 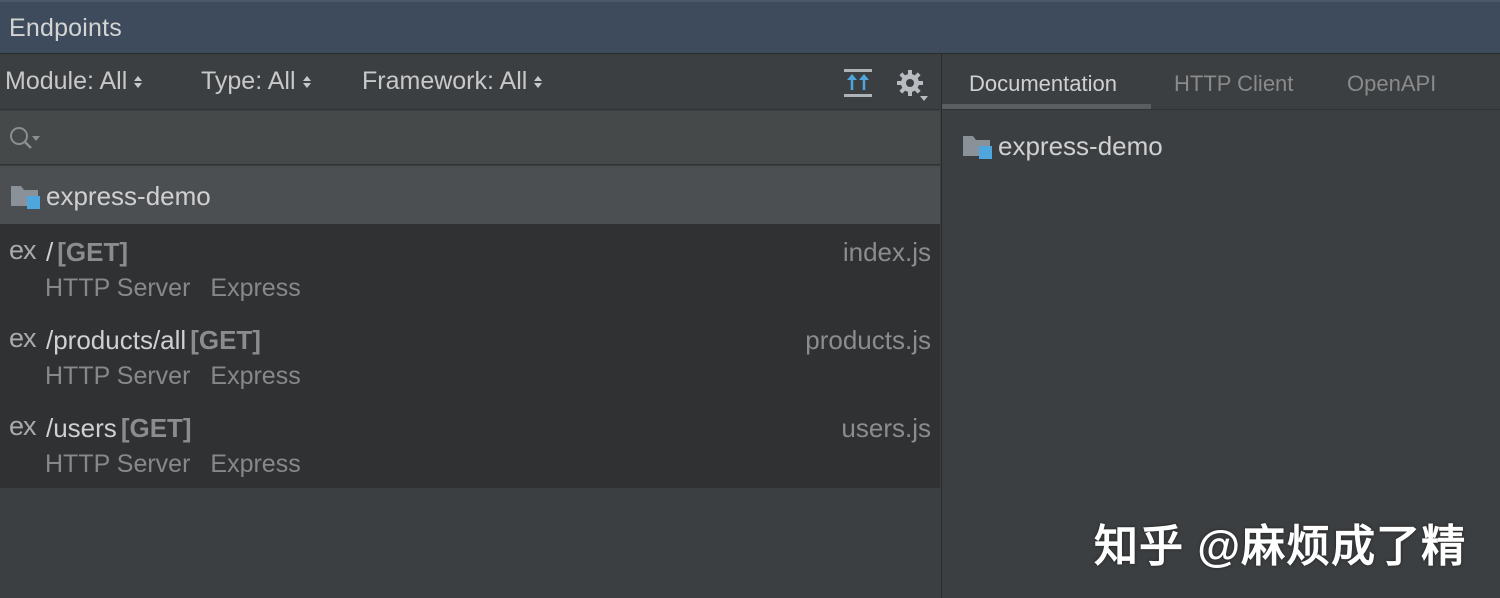 What do you see at coordinates (470, 195) in the screenshot?
I see `group-header-express-demo: express-demo` at bounding box center [470, 195].